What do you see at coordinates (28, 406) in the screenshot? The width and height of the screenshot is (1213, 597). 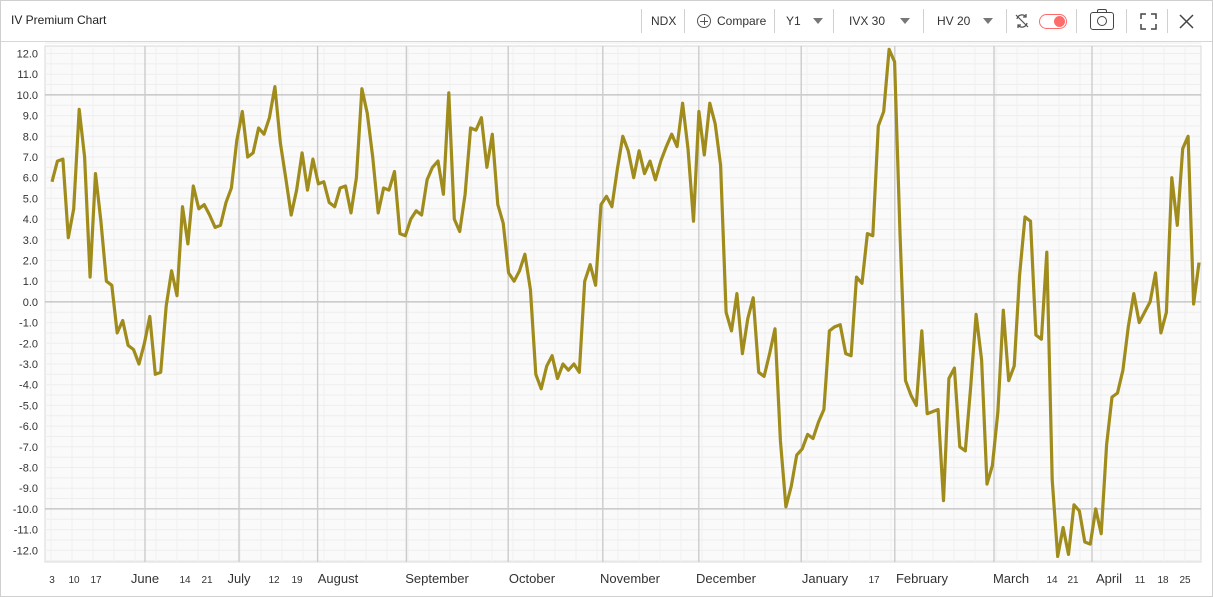 I see `y-tick-label: -5.0` at bounding box center [28, 406].